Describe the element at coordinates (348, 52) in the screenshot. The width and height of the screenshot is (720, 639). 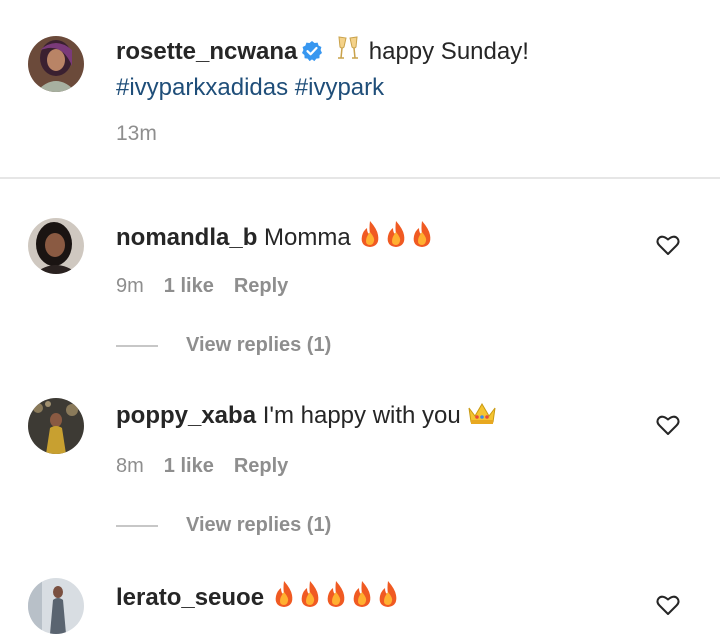
I see `champagne-glasses-icon` at that location.